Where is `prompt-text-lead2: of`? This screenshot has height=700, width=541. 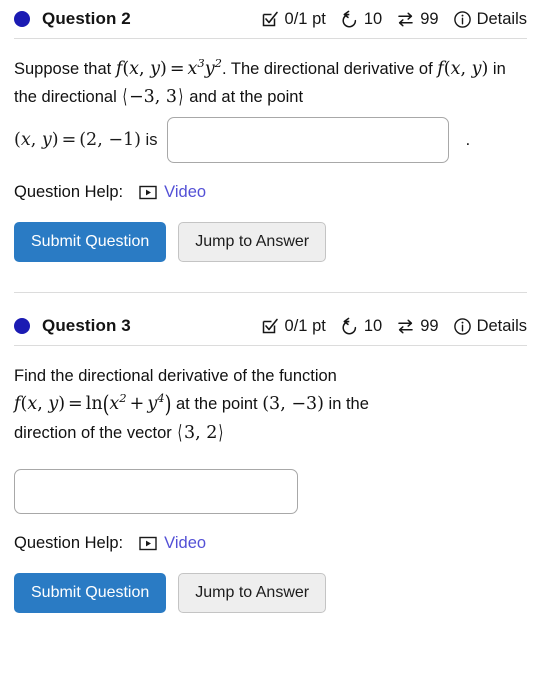
prompt-text-lead2: of is located at coordinates (428, 69).